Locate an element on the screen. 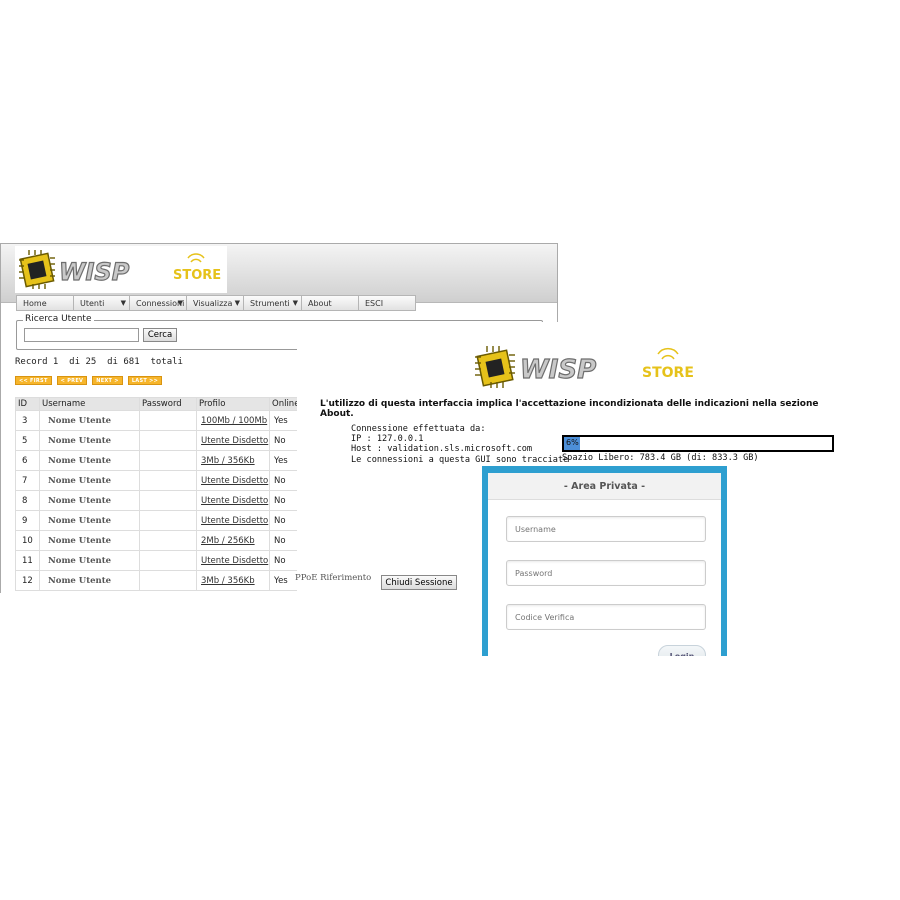  search-button: Cerca is located at coordinates (160, 335).